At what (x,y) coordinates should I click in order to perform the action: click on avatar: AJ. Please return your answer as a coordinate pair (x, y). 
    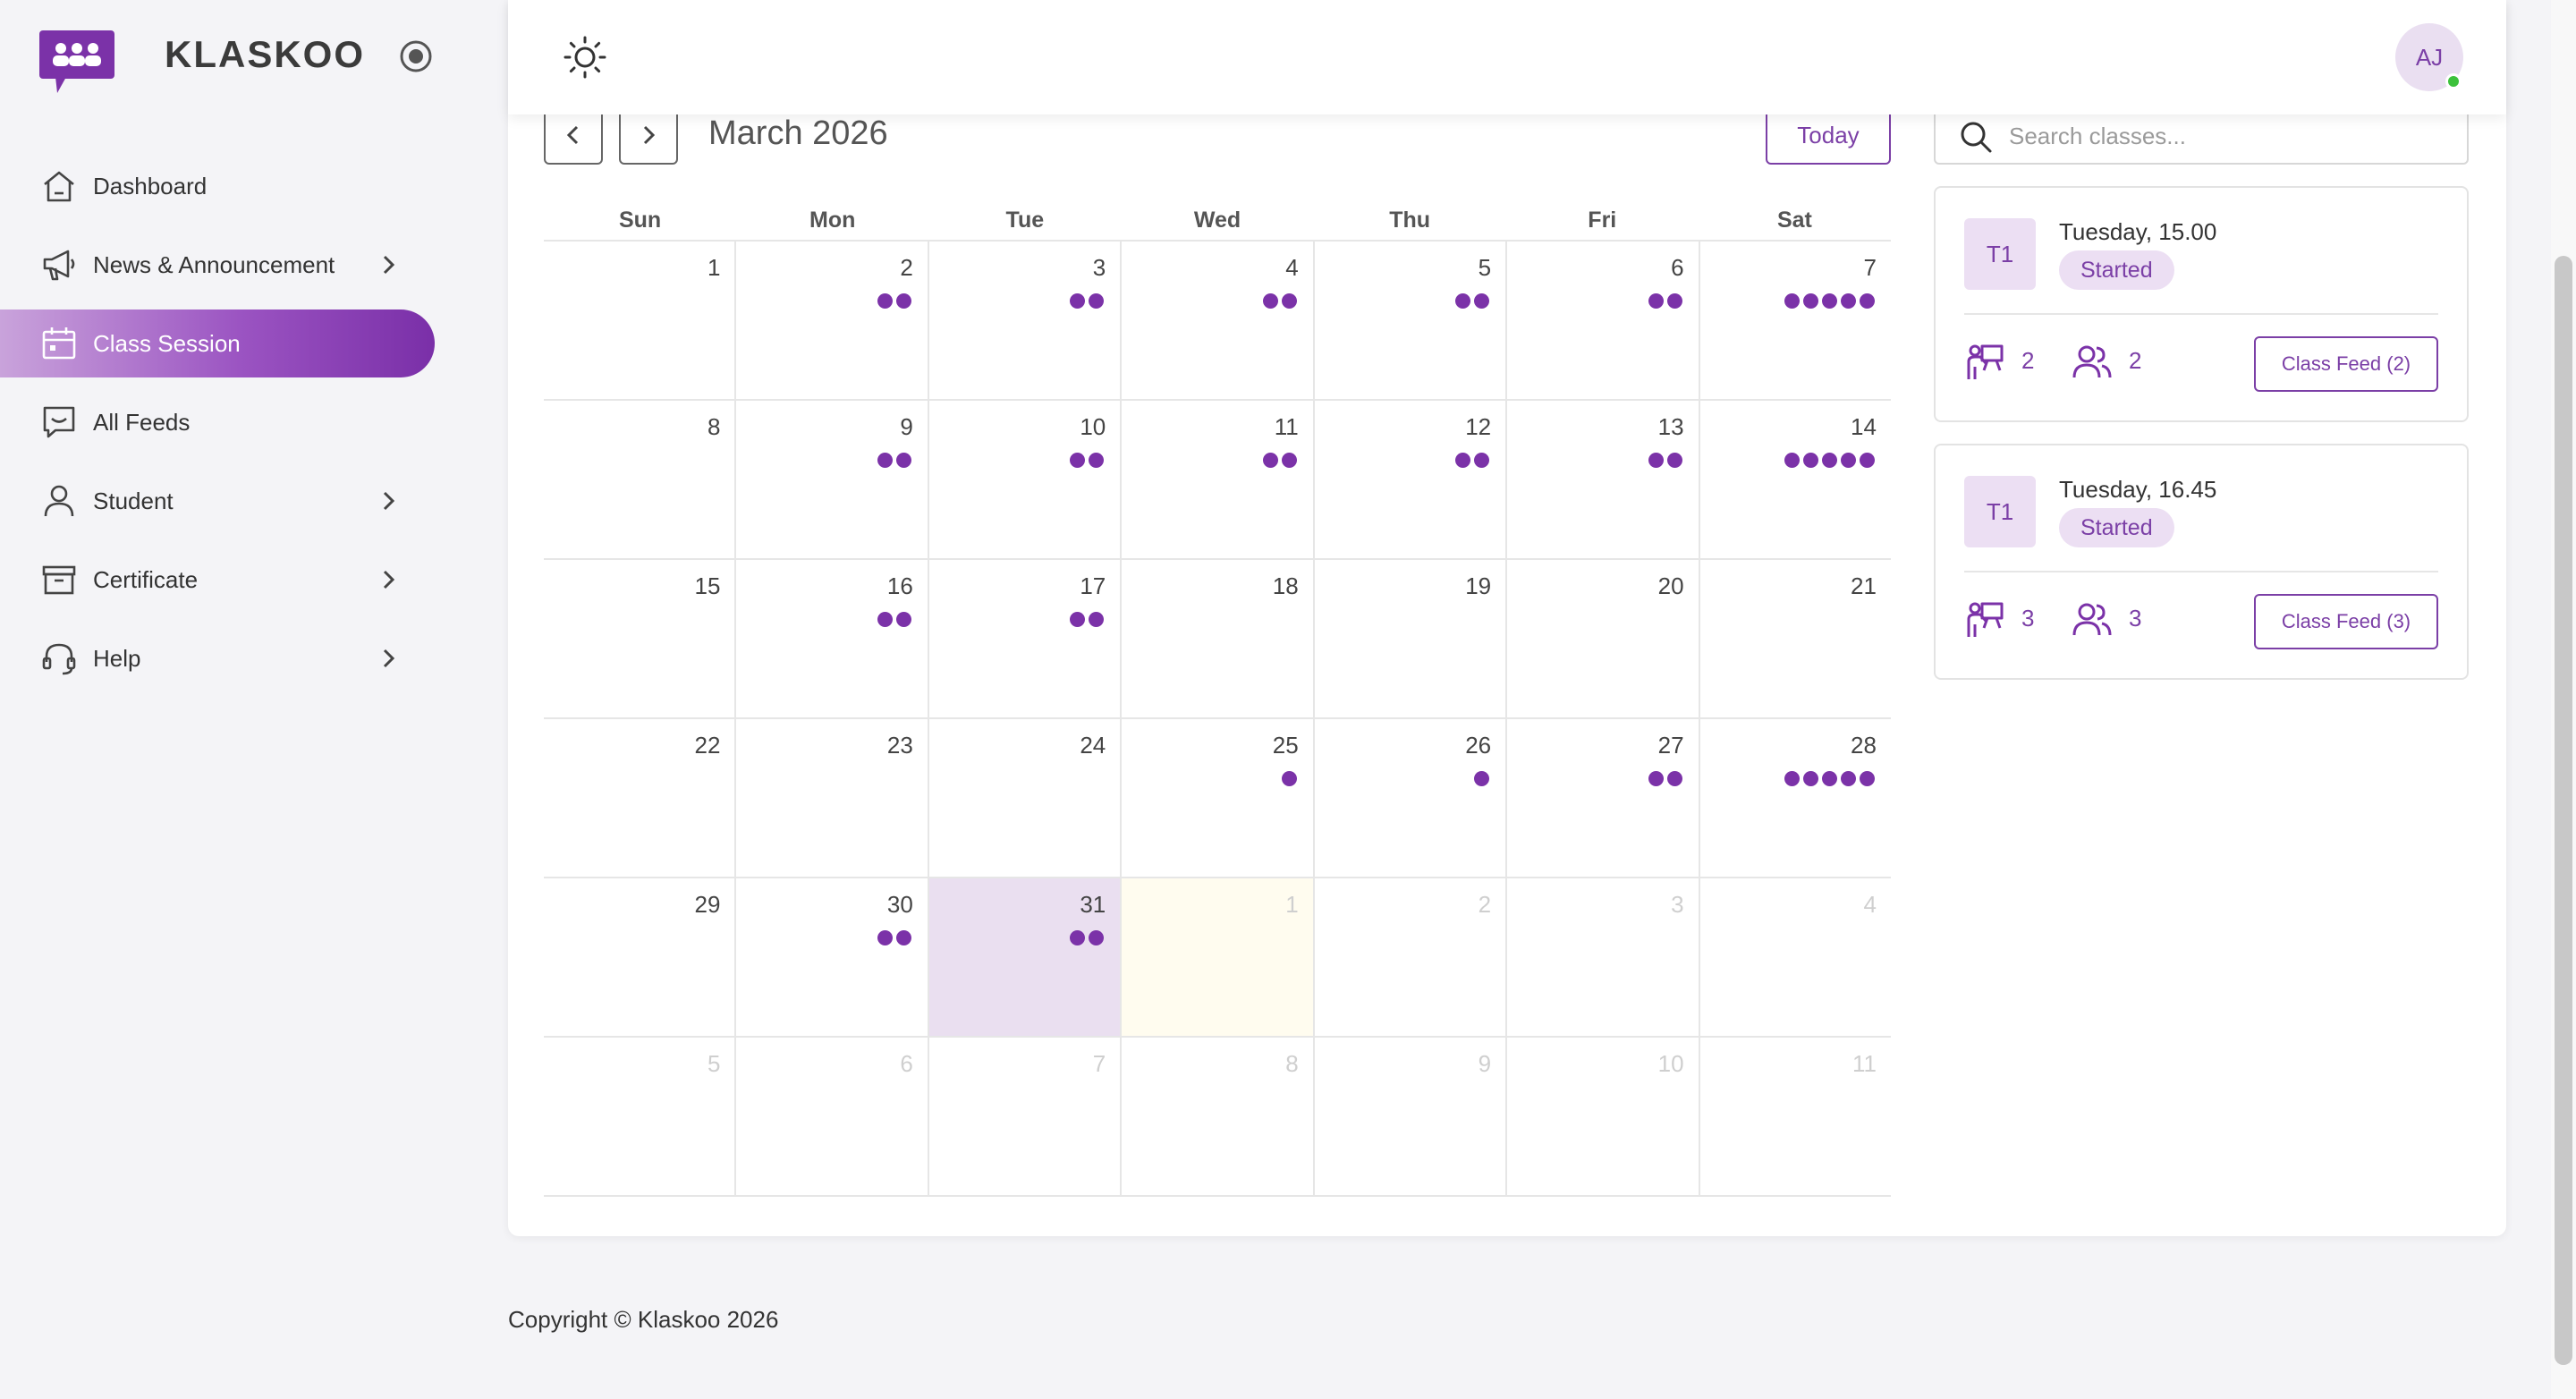
    Looking at the image, I should click on (2429, 57).